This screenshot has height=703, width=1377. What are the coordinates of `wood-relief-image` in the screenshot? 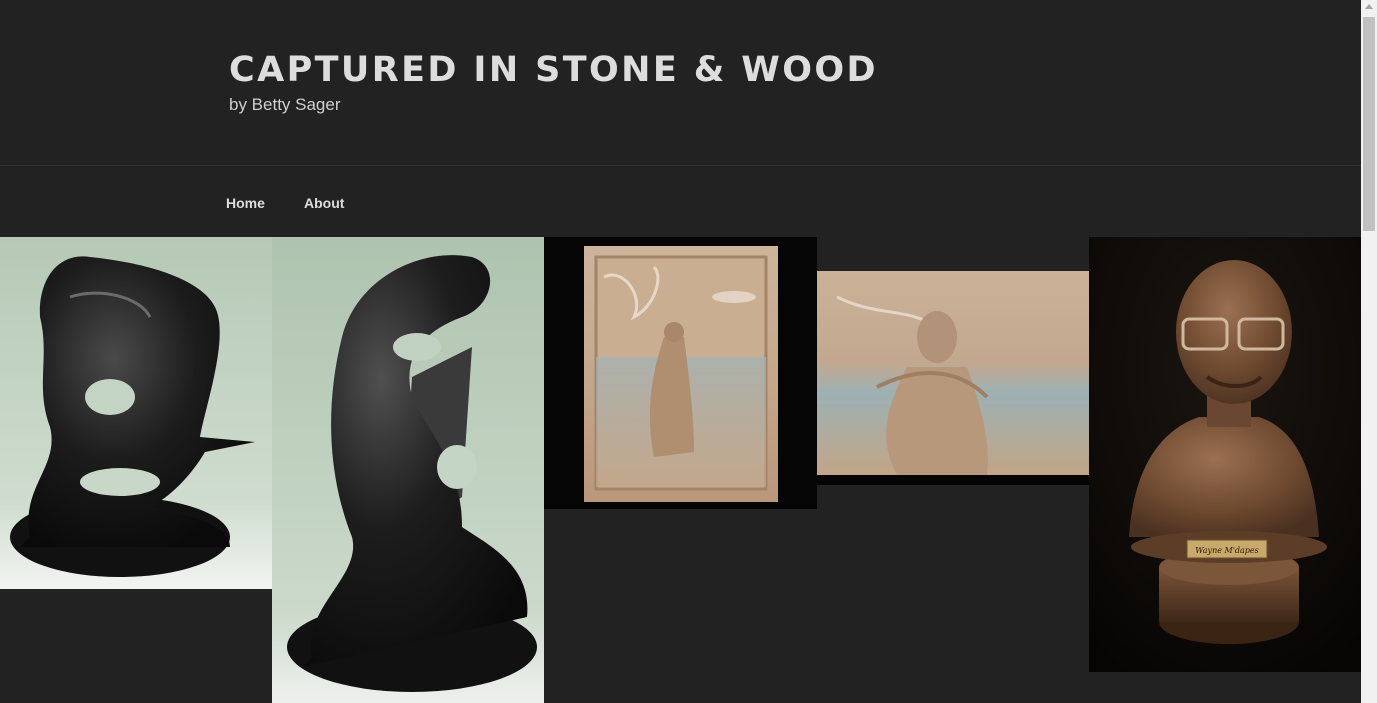 It's located at (680, 373).